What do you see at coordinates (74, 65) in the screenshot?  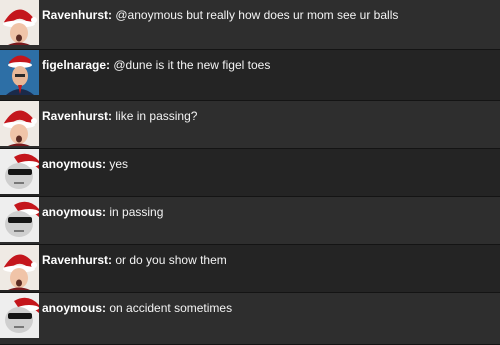 I see `message-username: figelnarage` at bounding box center [74, 65].